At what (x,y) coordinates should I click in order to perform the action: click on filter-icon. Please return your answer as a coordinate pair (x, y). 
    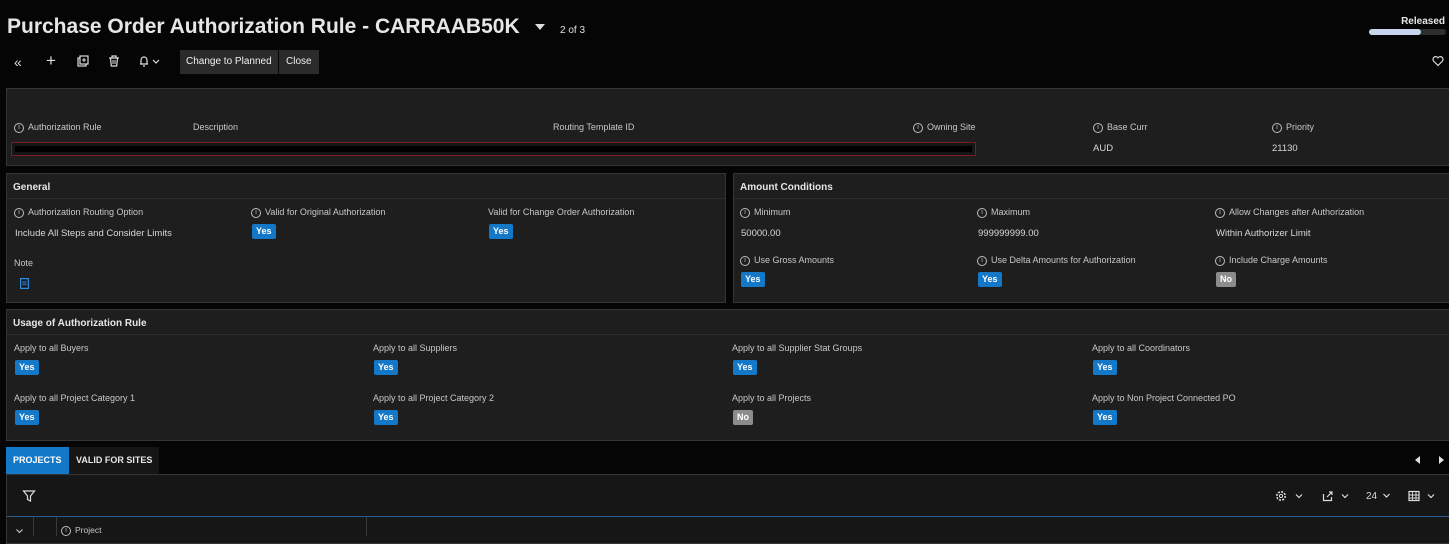
    Looking at the image, I should click on (29, 496).